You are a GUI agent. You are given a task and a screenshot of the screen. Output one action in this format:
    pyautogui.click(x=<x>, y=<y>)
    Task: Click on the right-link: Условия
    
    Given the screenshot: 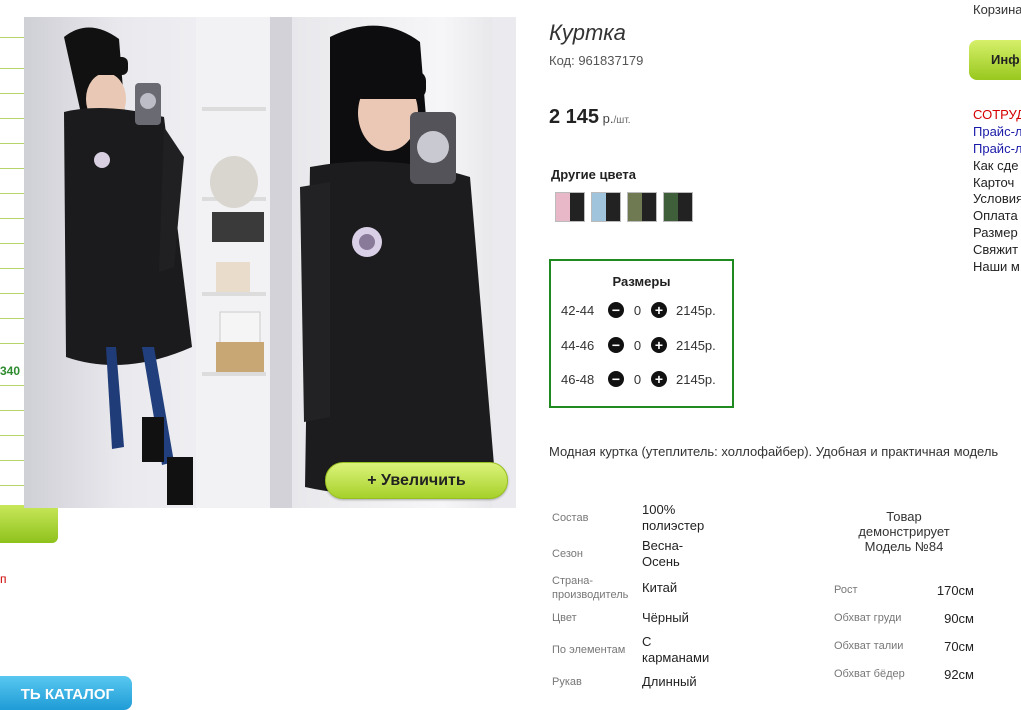 What is the action you would take?
    pyautogui.click(x=997, y=199)
    